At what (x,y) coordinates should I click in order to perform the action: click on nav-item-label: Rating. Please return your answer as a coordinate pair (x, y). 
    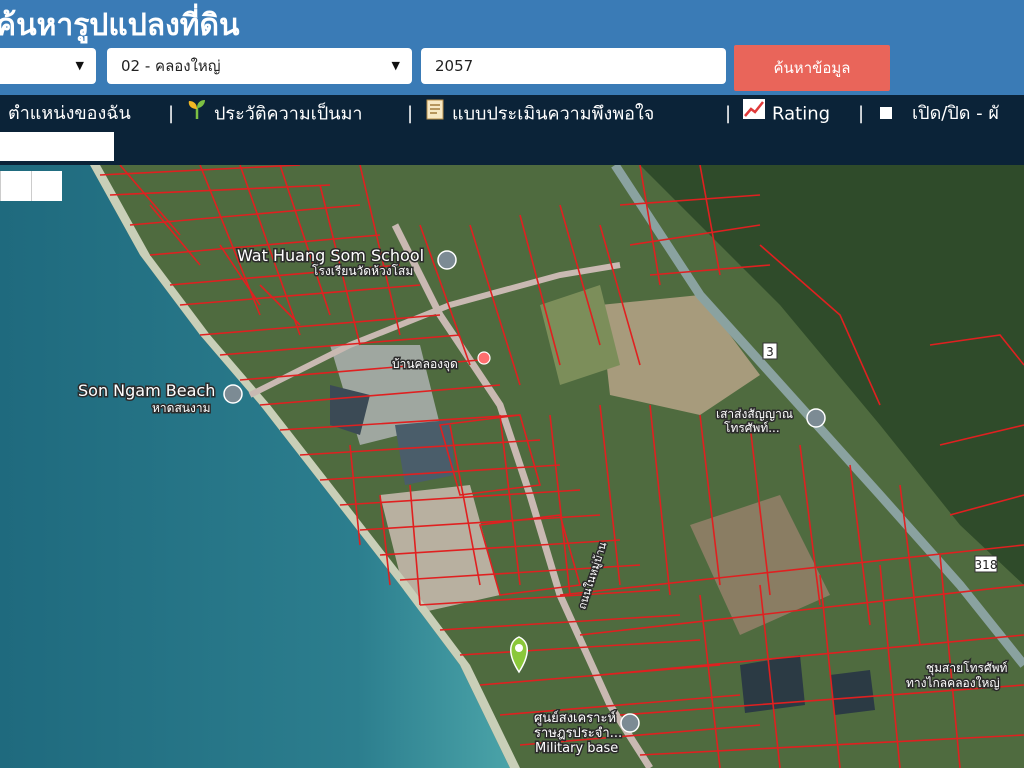
    Looking at the image, I should click on (801, 114).